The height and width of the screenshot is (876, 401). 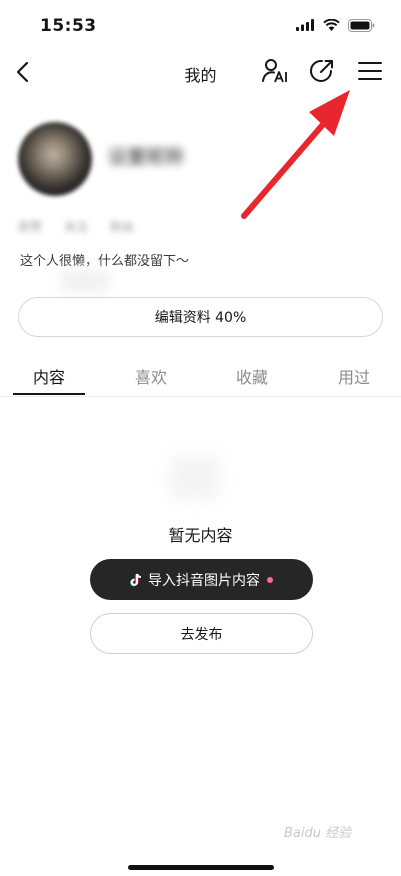 I want to click on avatar, so click(x=55, y=159).